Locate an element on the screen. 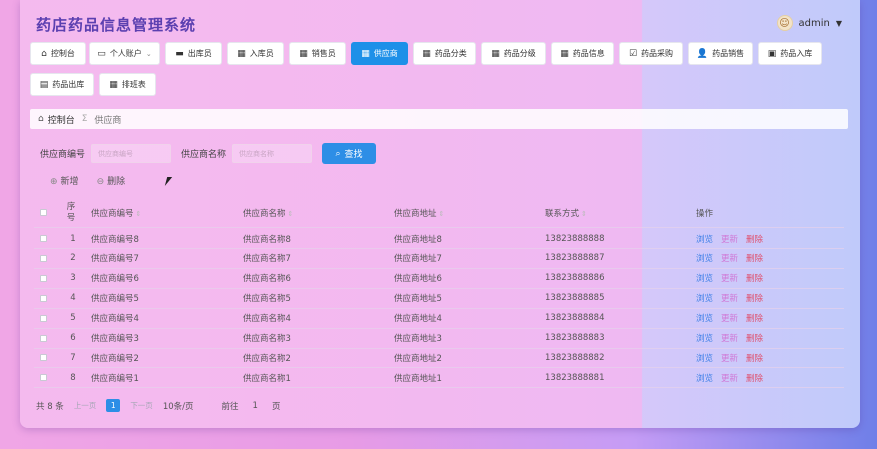 This screenshot has width=877, height=449. page-number: 1 is located at coordinates (113, 405).